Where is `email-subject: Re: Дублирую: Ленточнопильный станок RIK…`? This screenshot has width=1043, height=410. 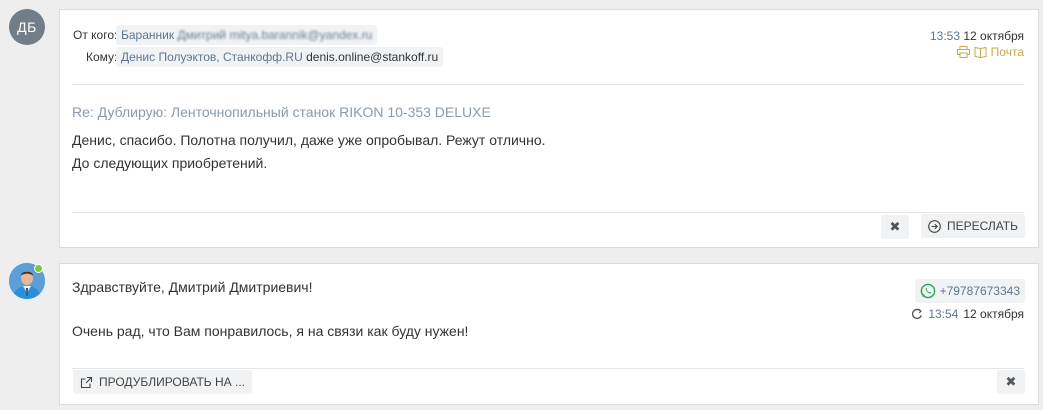
email-subject: Re: Дублирую: Ленточнопильный станок RIK… is located at coordinates (281, 112).